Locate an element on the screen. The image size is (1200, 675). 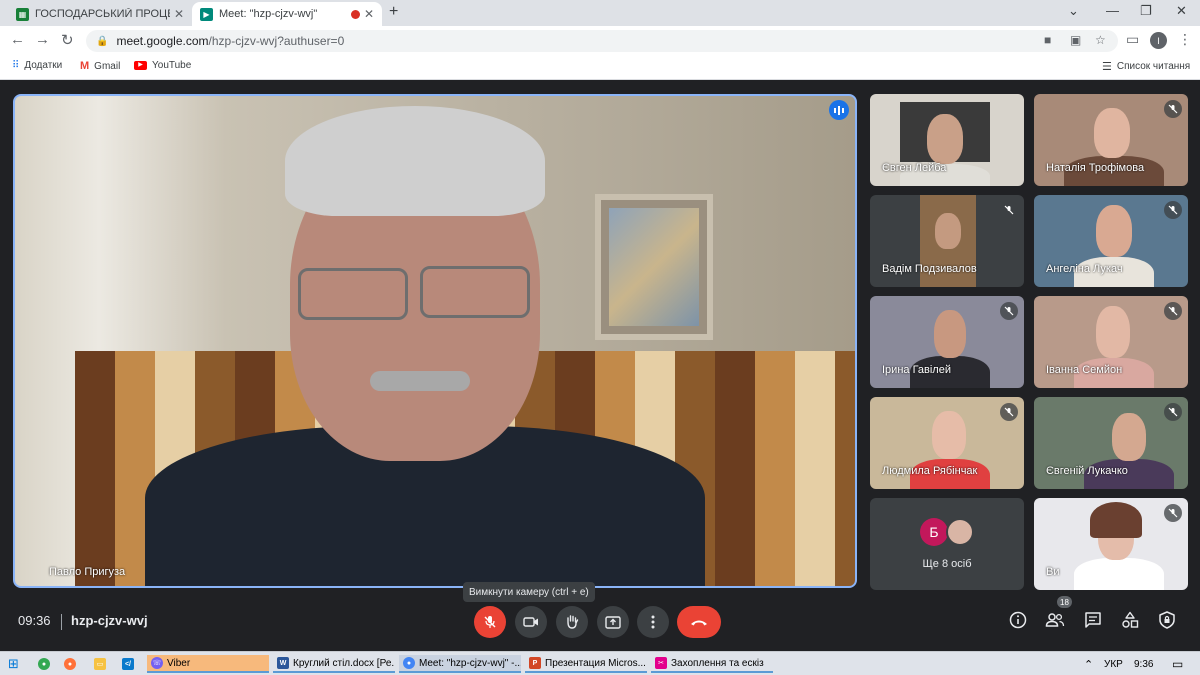
taskbar-app-snip: ✂ Захоплення та ескіз is located at coordinates (712, 664).